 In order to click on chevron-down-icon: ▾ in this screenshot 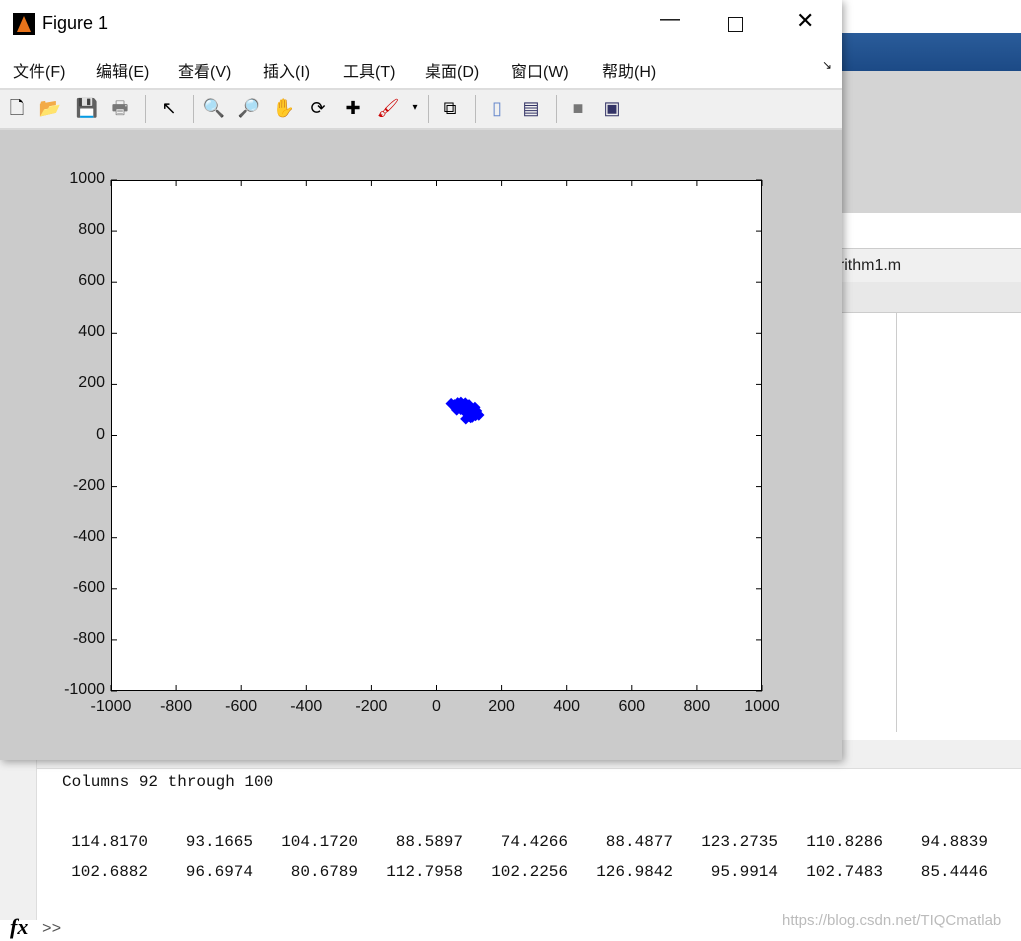, I will do `click(415, 108)`.